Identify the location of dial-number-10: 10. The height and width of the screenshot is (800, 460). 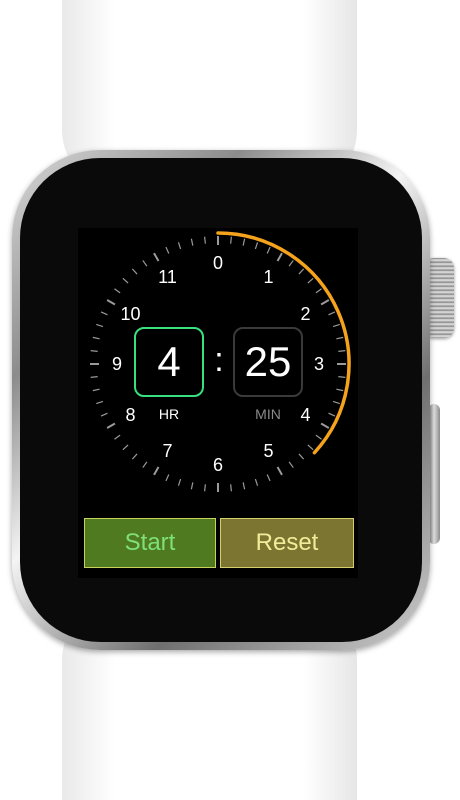
(130, 313).